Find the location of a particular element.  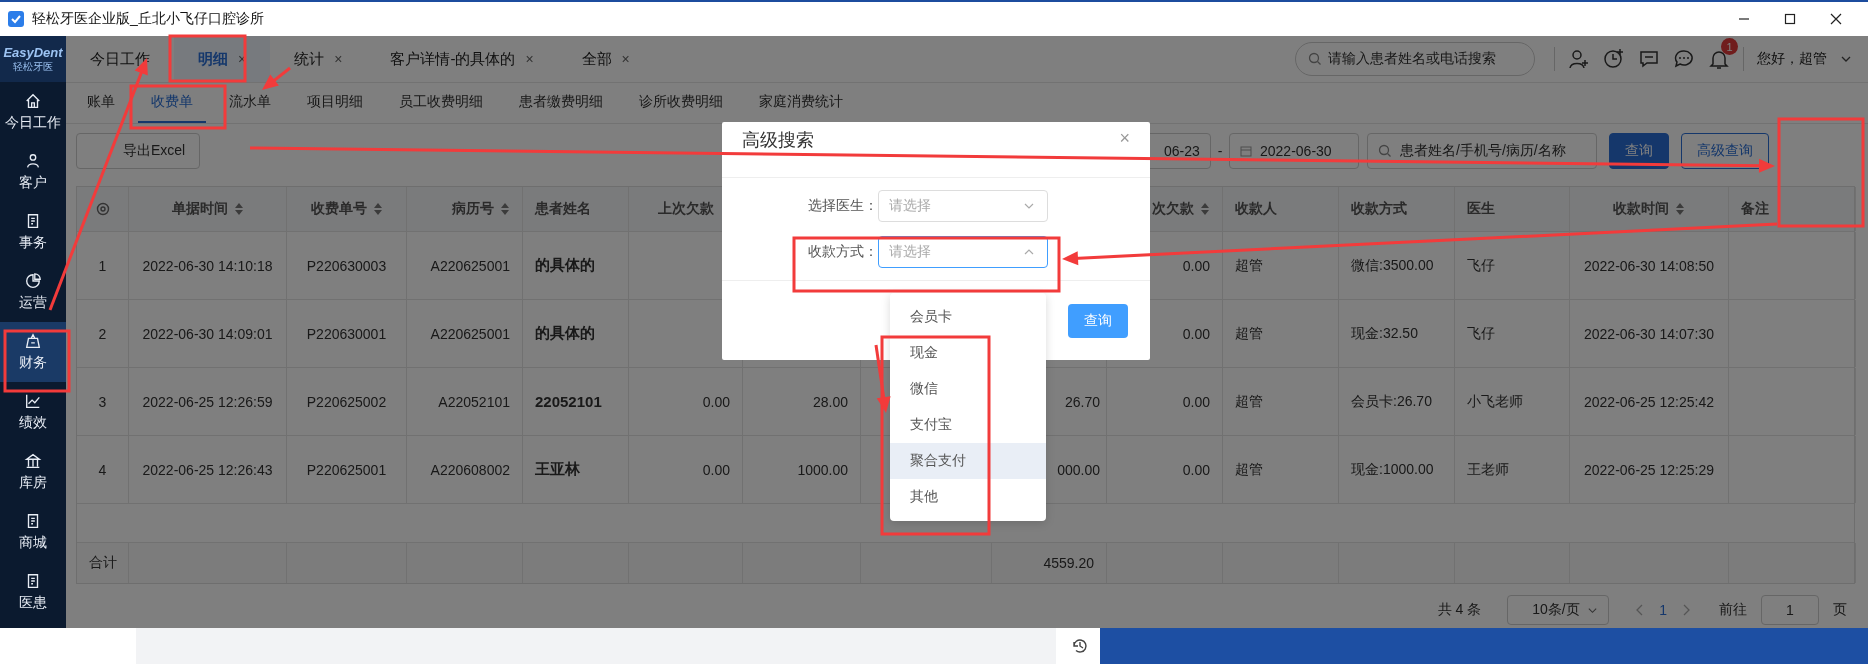

column-header: 收费单号 is located at coordinates (338, 209).